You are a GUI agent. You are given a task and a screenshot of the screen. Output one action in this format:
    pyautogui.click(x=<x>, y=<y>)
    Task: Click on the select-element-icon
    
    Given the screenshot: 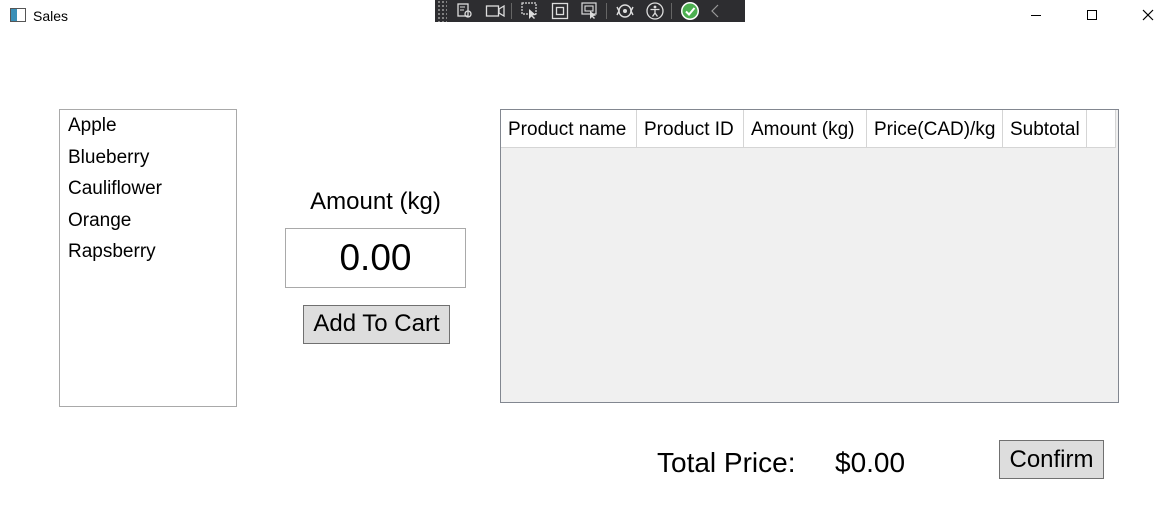 What is the action you would take?
    pyautogui.click(x=530, y=11)
    